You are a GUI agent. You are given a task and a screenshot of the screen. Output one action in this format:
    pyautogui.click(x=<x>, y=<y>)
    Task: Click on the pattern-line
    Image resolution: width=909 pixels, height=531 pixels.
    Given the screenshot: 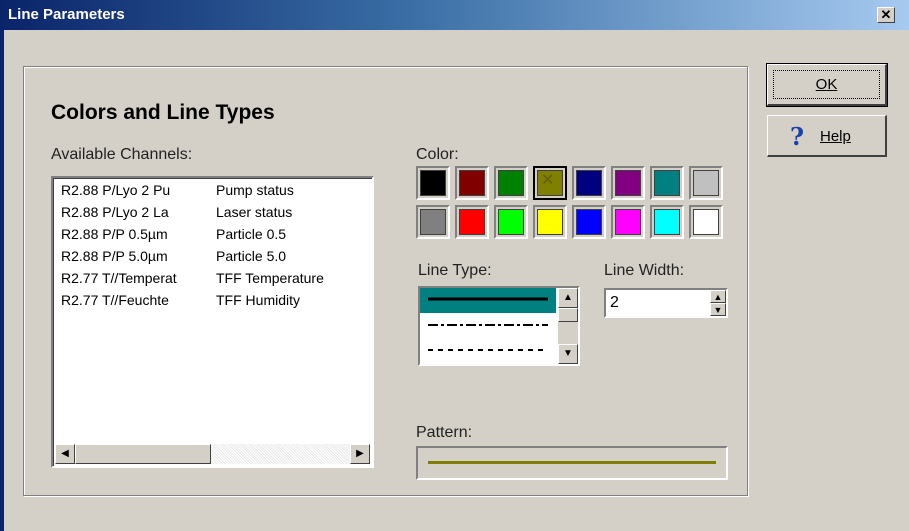 What is the action you would take?
    pyautogui.click(x=572, y=462)
    